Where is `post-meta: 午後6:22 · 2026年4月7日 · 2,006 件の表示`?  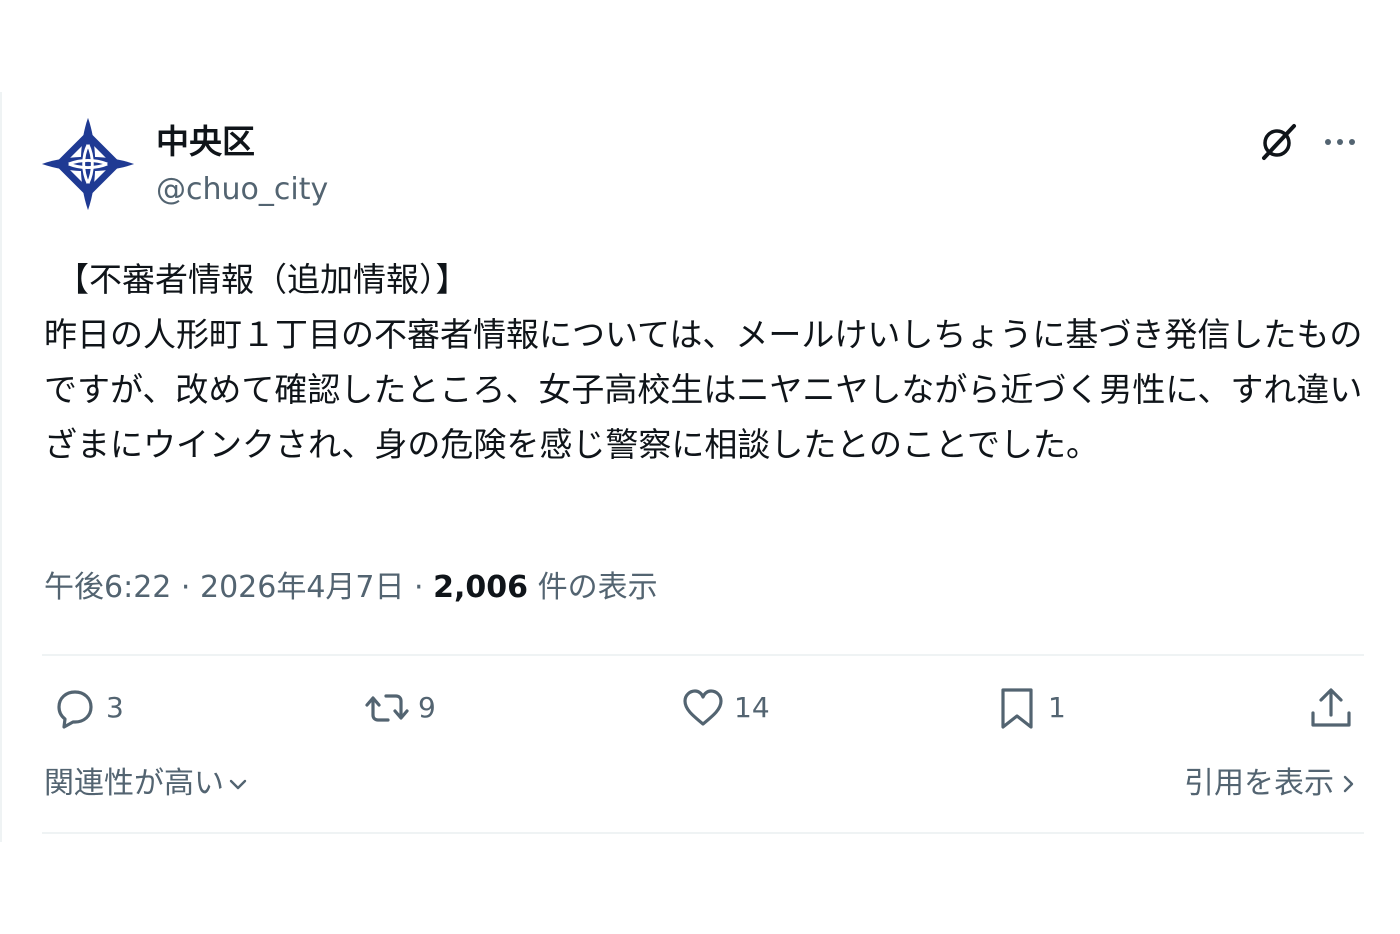 post-meta: 午後6:22 · 2026年4月7日 · 2,006 件の表示 is located at coordinates (351, 588).